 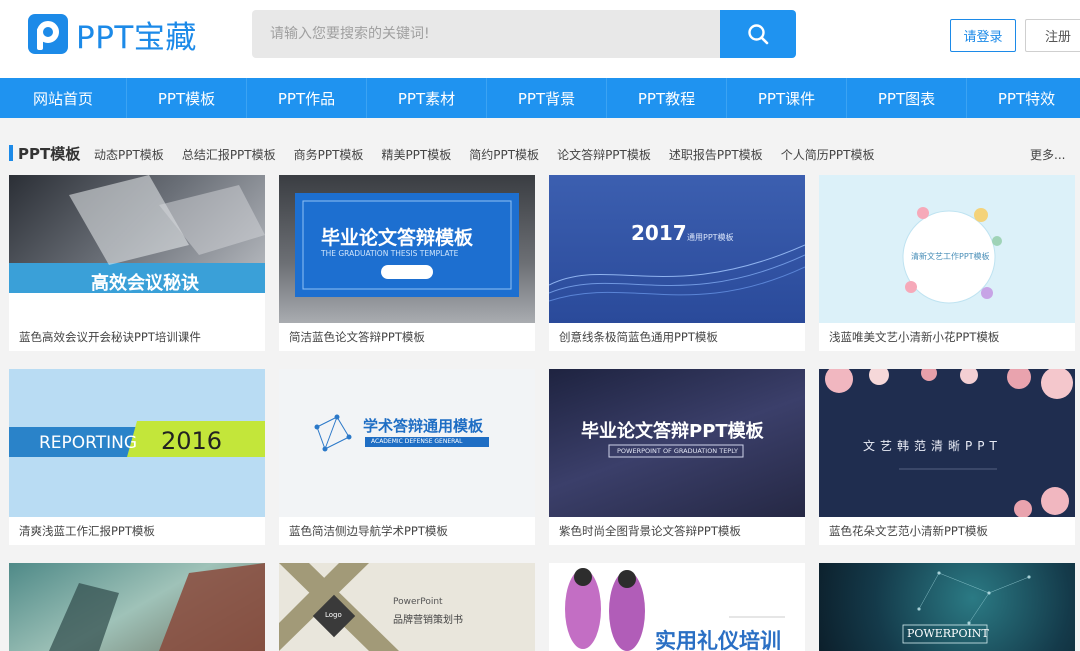 I want to click on template-thumbnail, so click(x=137, y=607).